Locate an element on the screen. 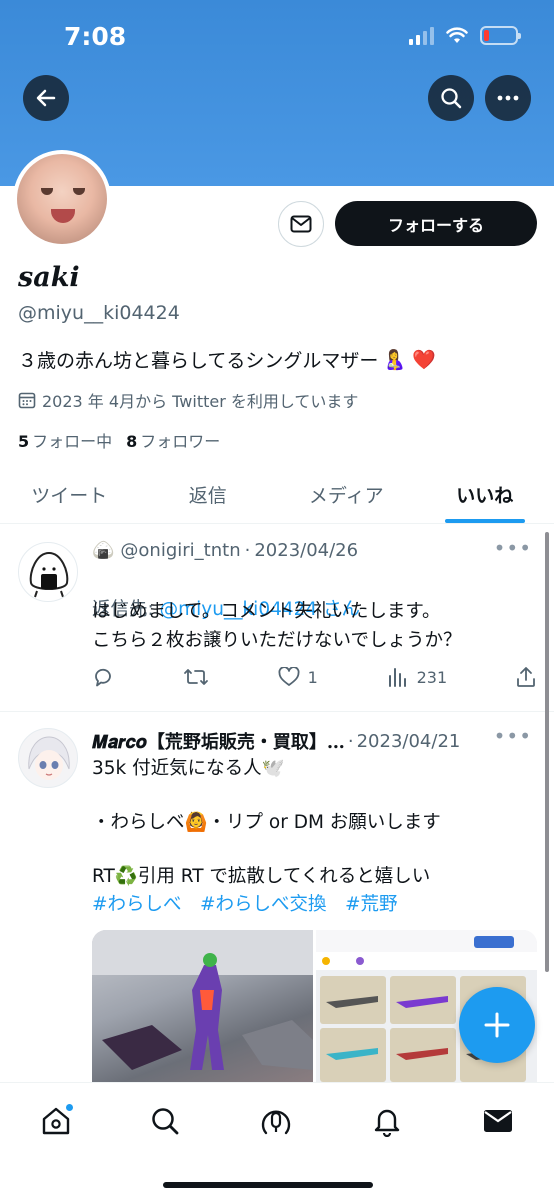 Image resolution: width=554 pixels, height=1200 pixels. views-count: 231 is located at coordinates (432, 677).